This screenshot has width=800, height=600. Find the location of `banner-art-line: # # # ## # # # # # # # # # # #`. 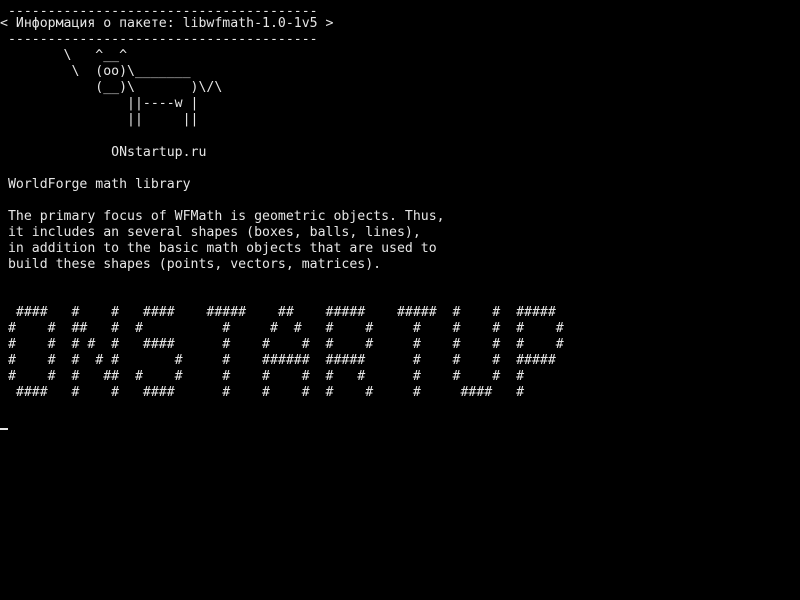

banner-art-line: # # # ## # # # # # # # # # # # is located at coordinates (262, 376).